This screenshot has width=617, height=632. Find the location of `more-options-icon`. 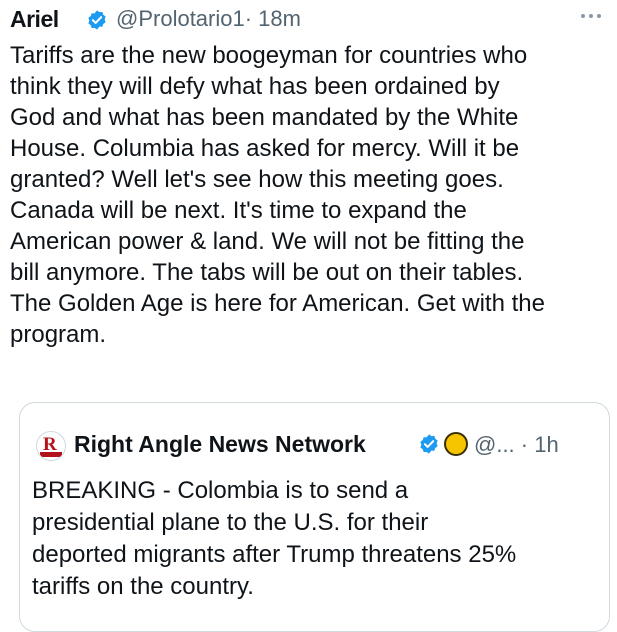

more-options-icon is located at coordinates (591, 16).